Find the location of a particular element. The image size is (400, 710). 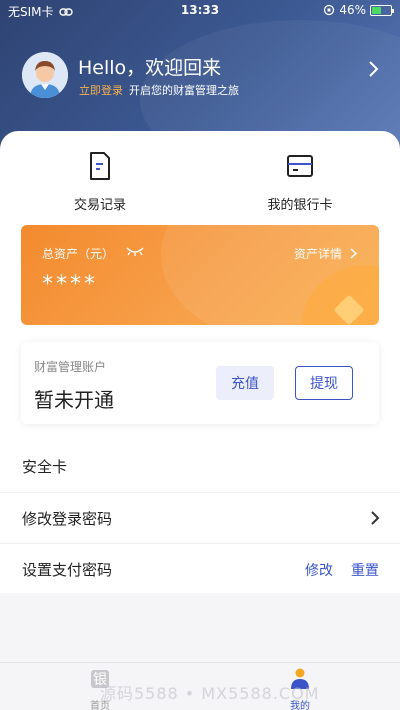

my-bank-cards-button: 我的银行卡 is located at coordinates (300, 182).